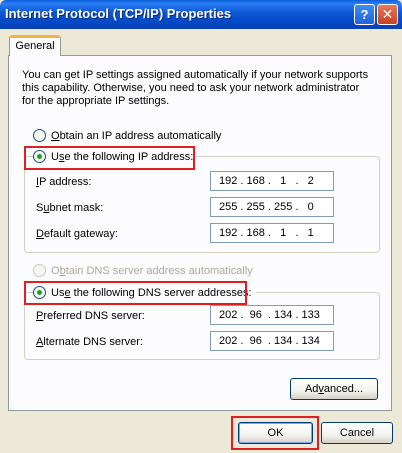  Describe the element at coordinates (272, 315) in the screenshot. I see `preferred-dns-field: 202 . 96 . 134 . 133` at that location.